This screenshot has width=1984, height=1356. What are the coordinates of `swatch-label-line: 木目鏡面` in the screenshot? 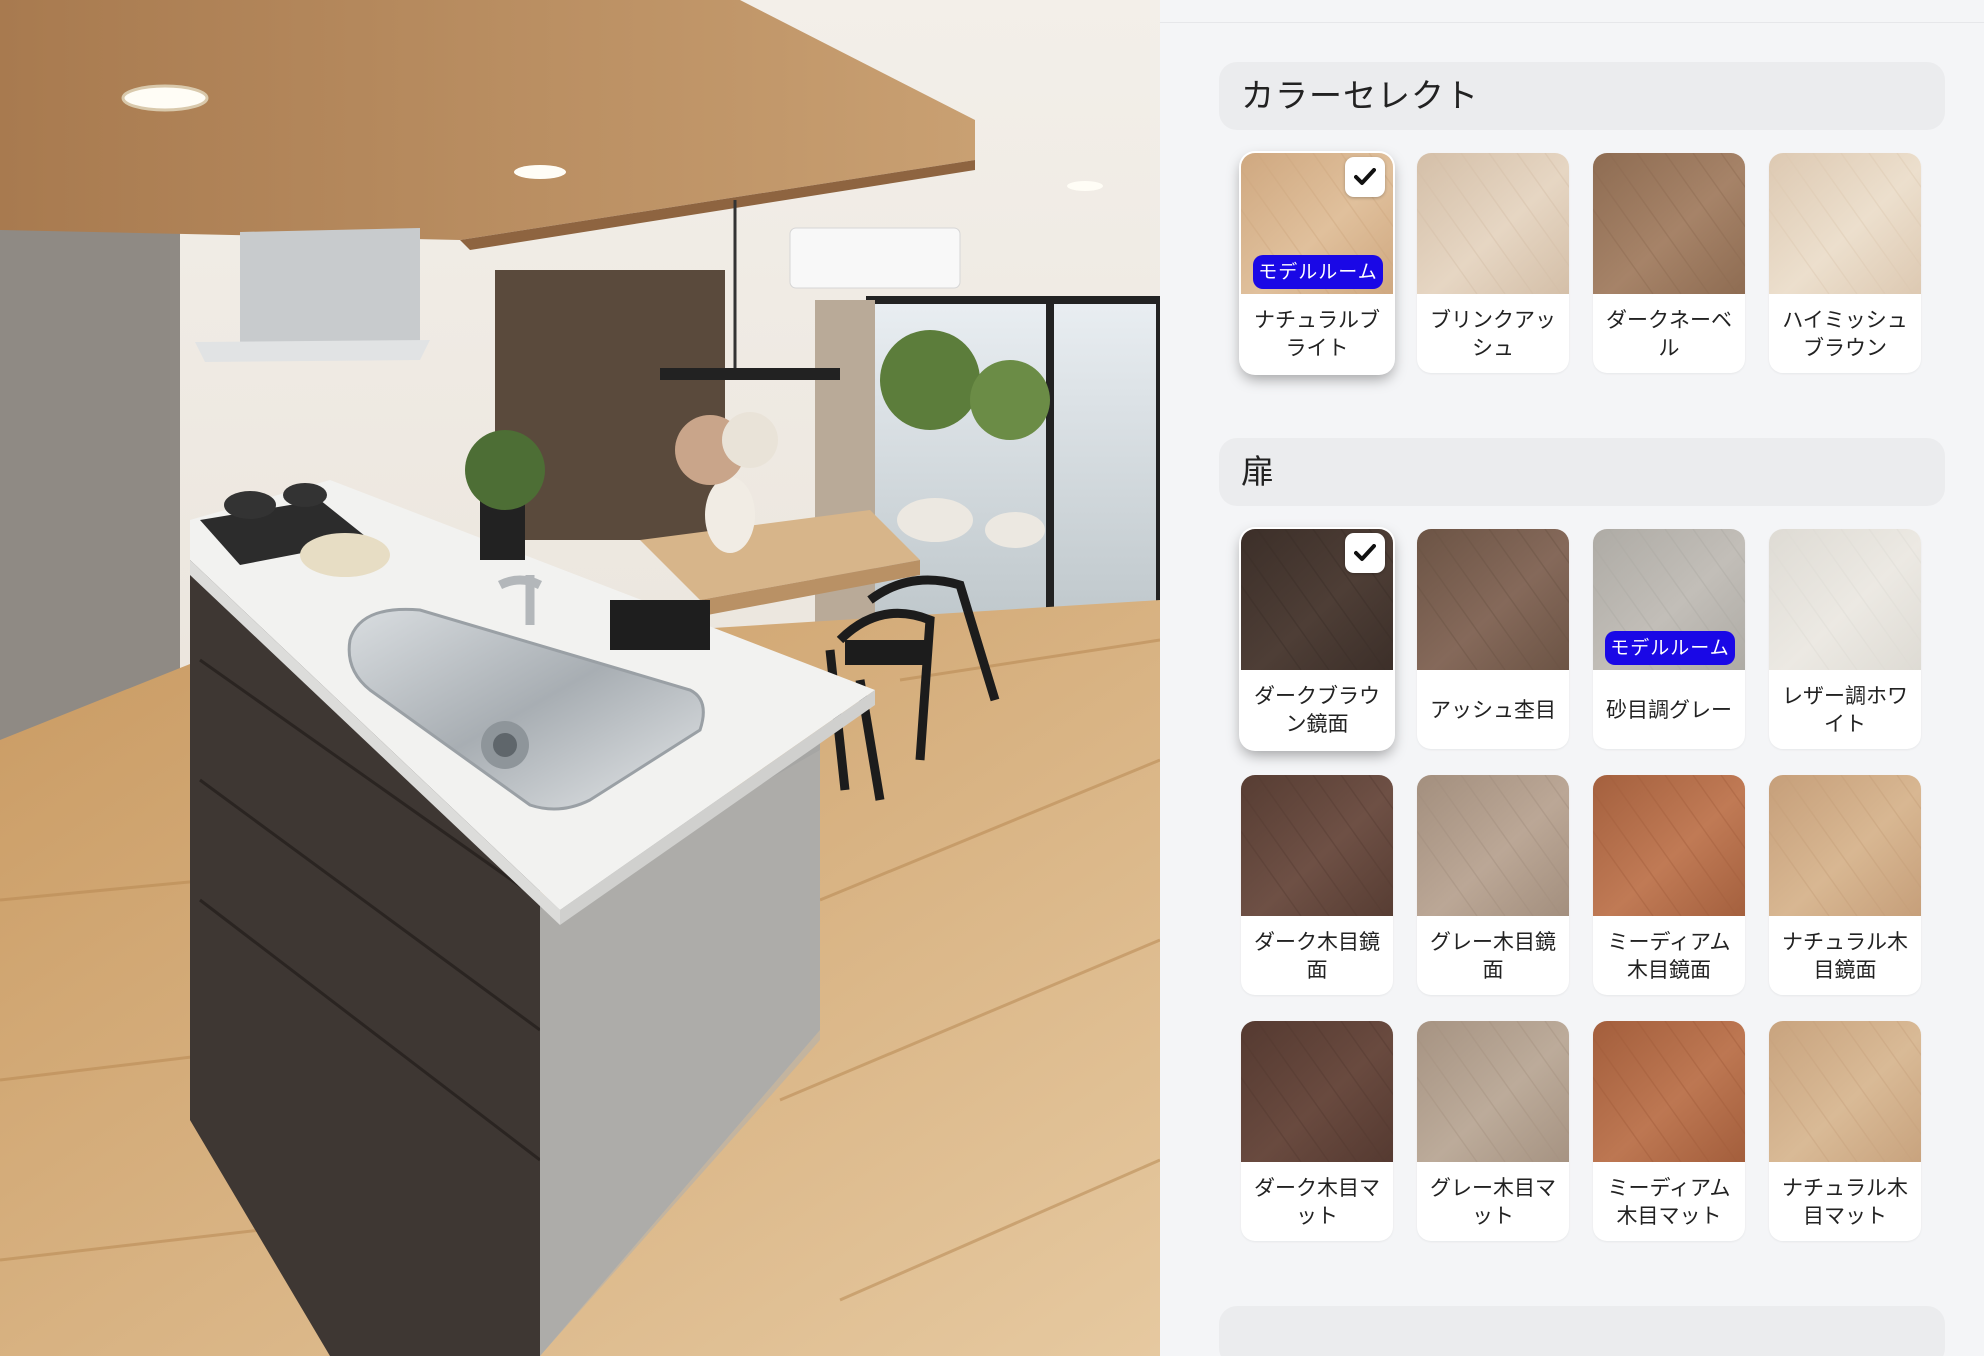 It's located at (1669, 969).